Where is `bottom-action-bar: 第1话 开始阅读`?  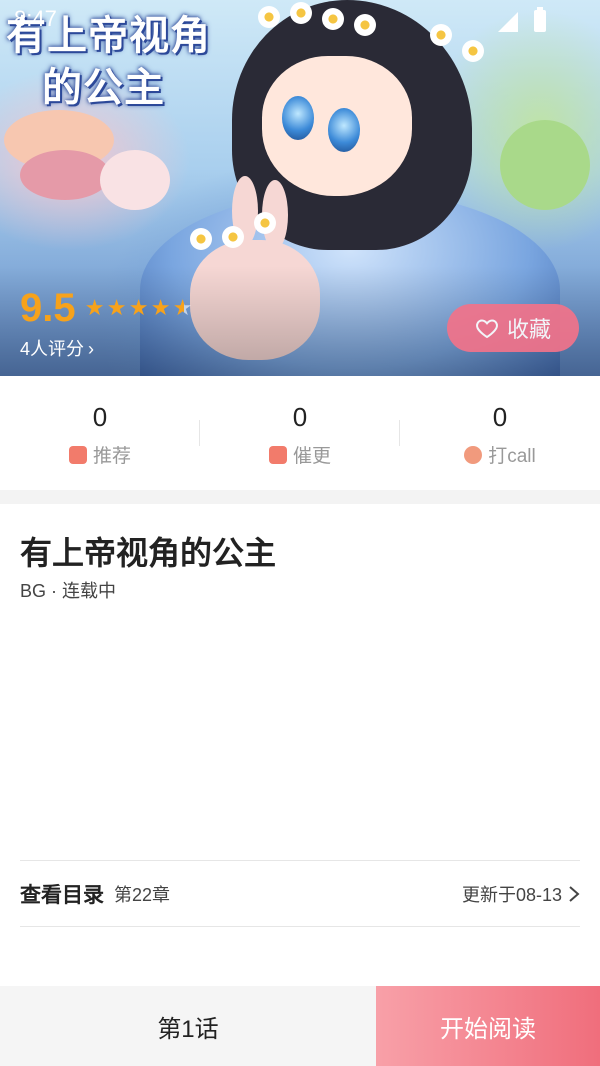
bottom-action-bar: 第1话 开始阅读 is located at coordinates (300, 1026).